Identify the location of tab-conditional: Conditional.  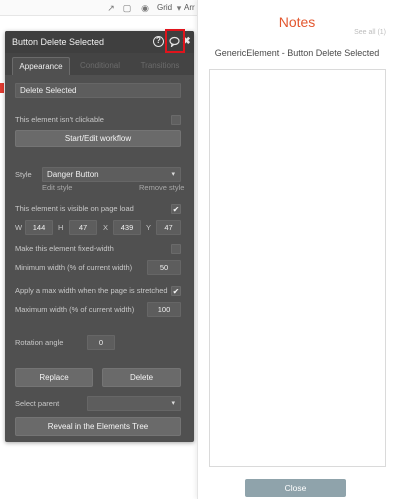
(100, 66).